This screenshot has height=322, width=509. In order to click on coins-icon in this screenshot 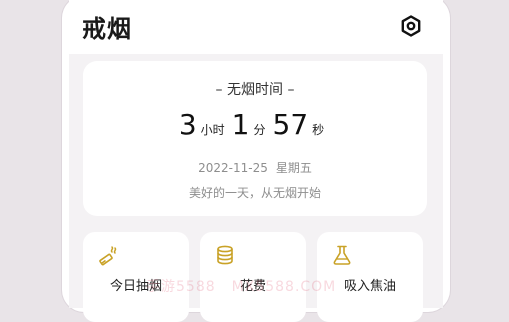, I will do `click(225, 255)`.